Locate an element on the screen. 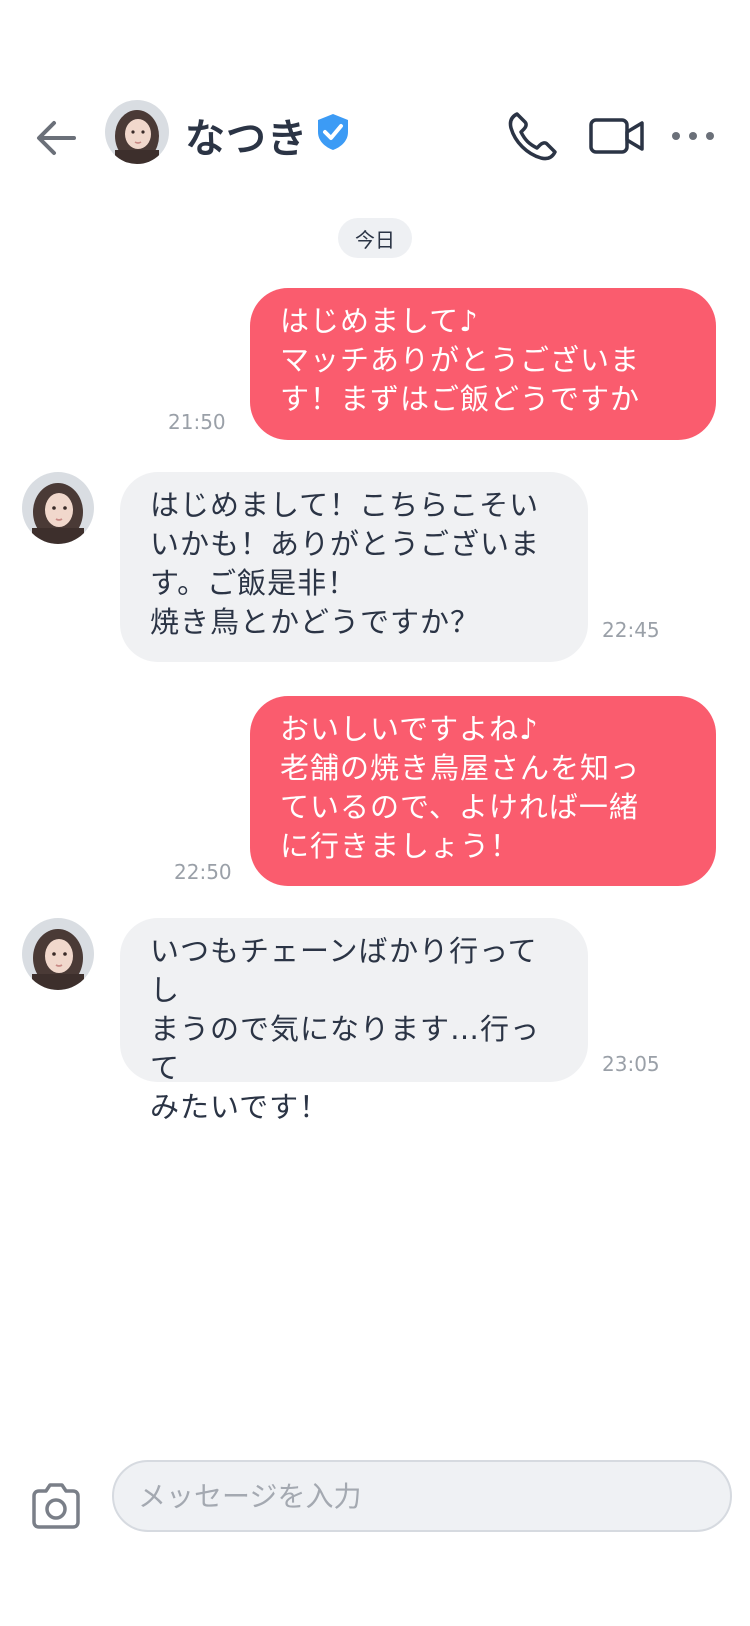  video-call-button is located at coordinates (618, 136).